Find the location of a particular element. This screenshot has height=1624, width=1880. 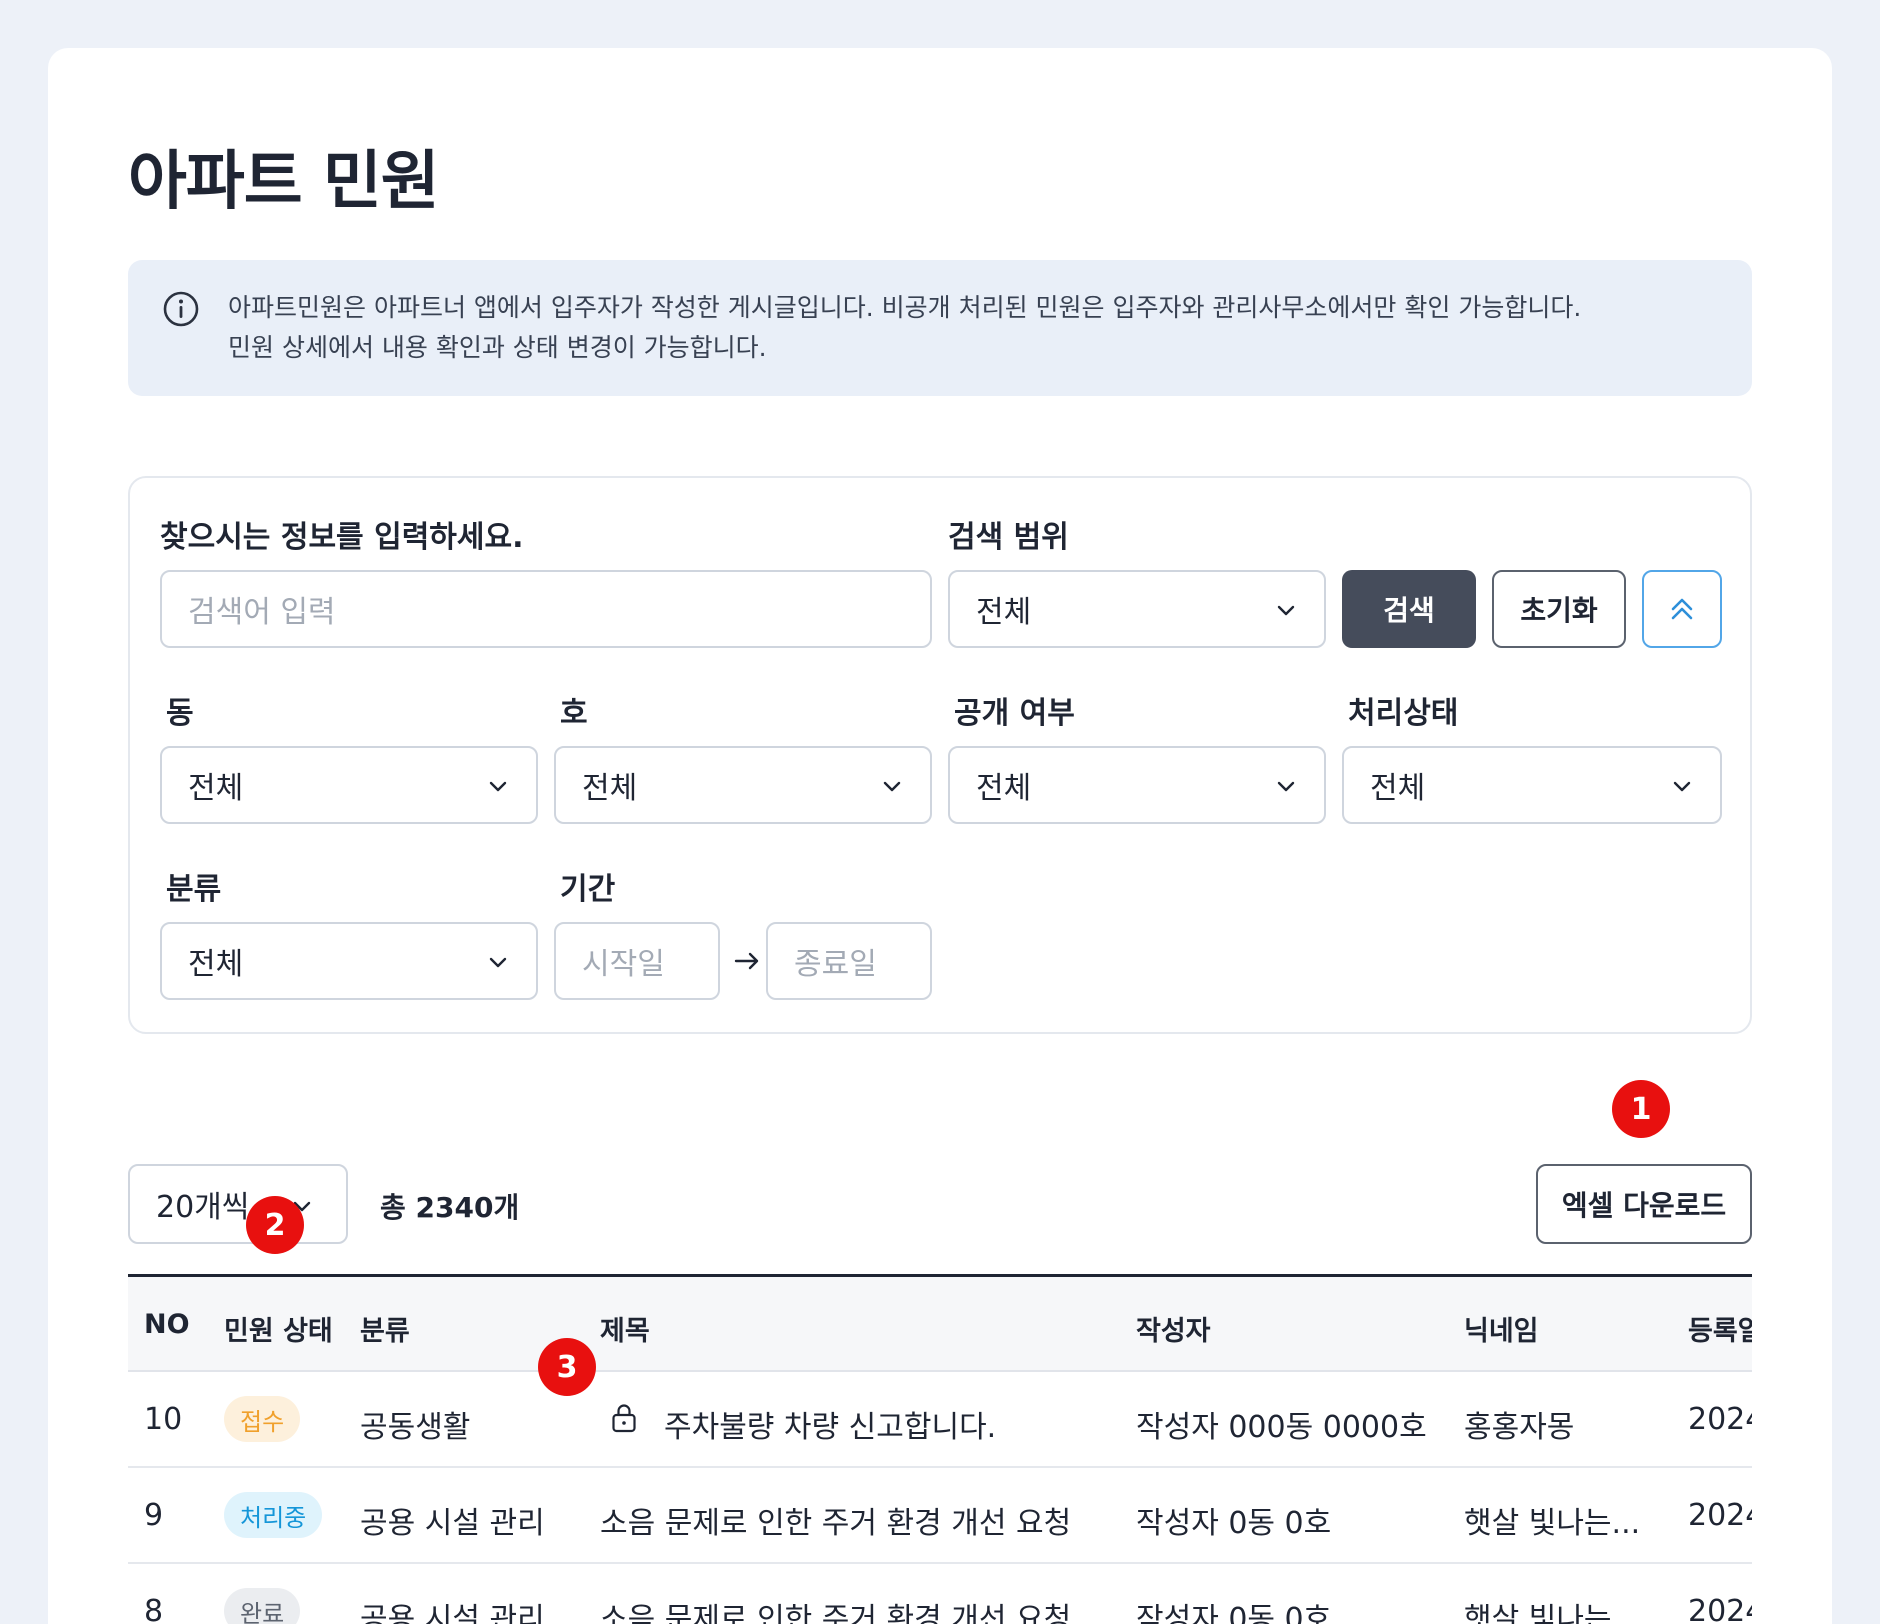

start-date-input: 시작일 is located at coordinates (637, 961).